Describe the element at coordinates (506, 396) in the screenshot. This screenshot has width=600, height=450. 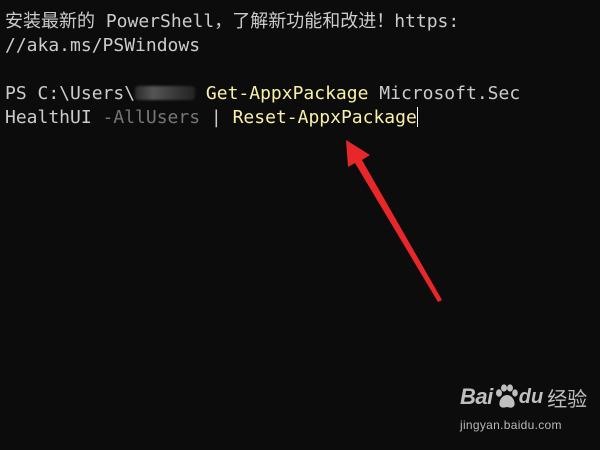
I see `paw-icon` at that location.